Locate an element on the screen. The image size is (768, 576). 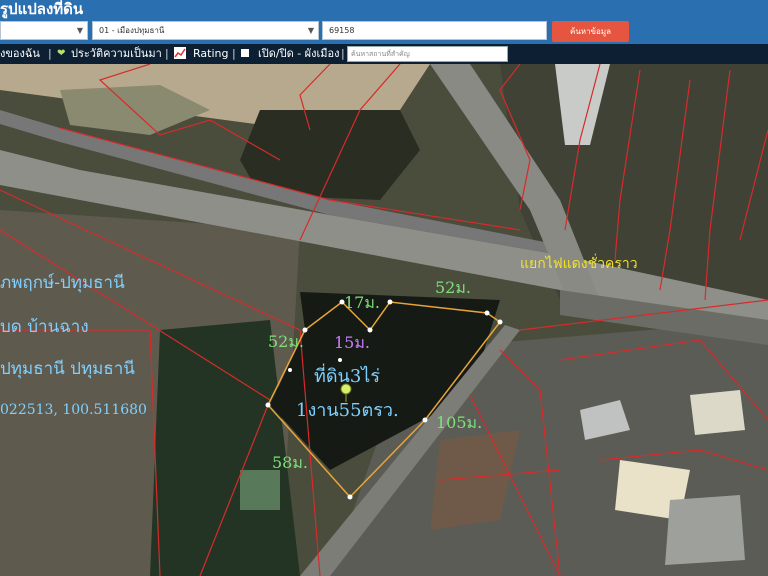
pond is located at coordinates (260, 490).